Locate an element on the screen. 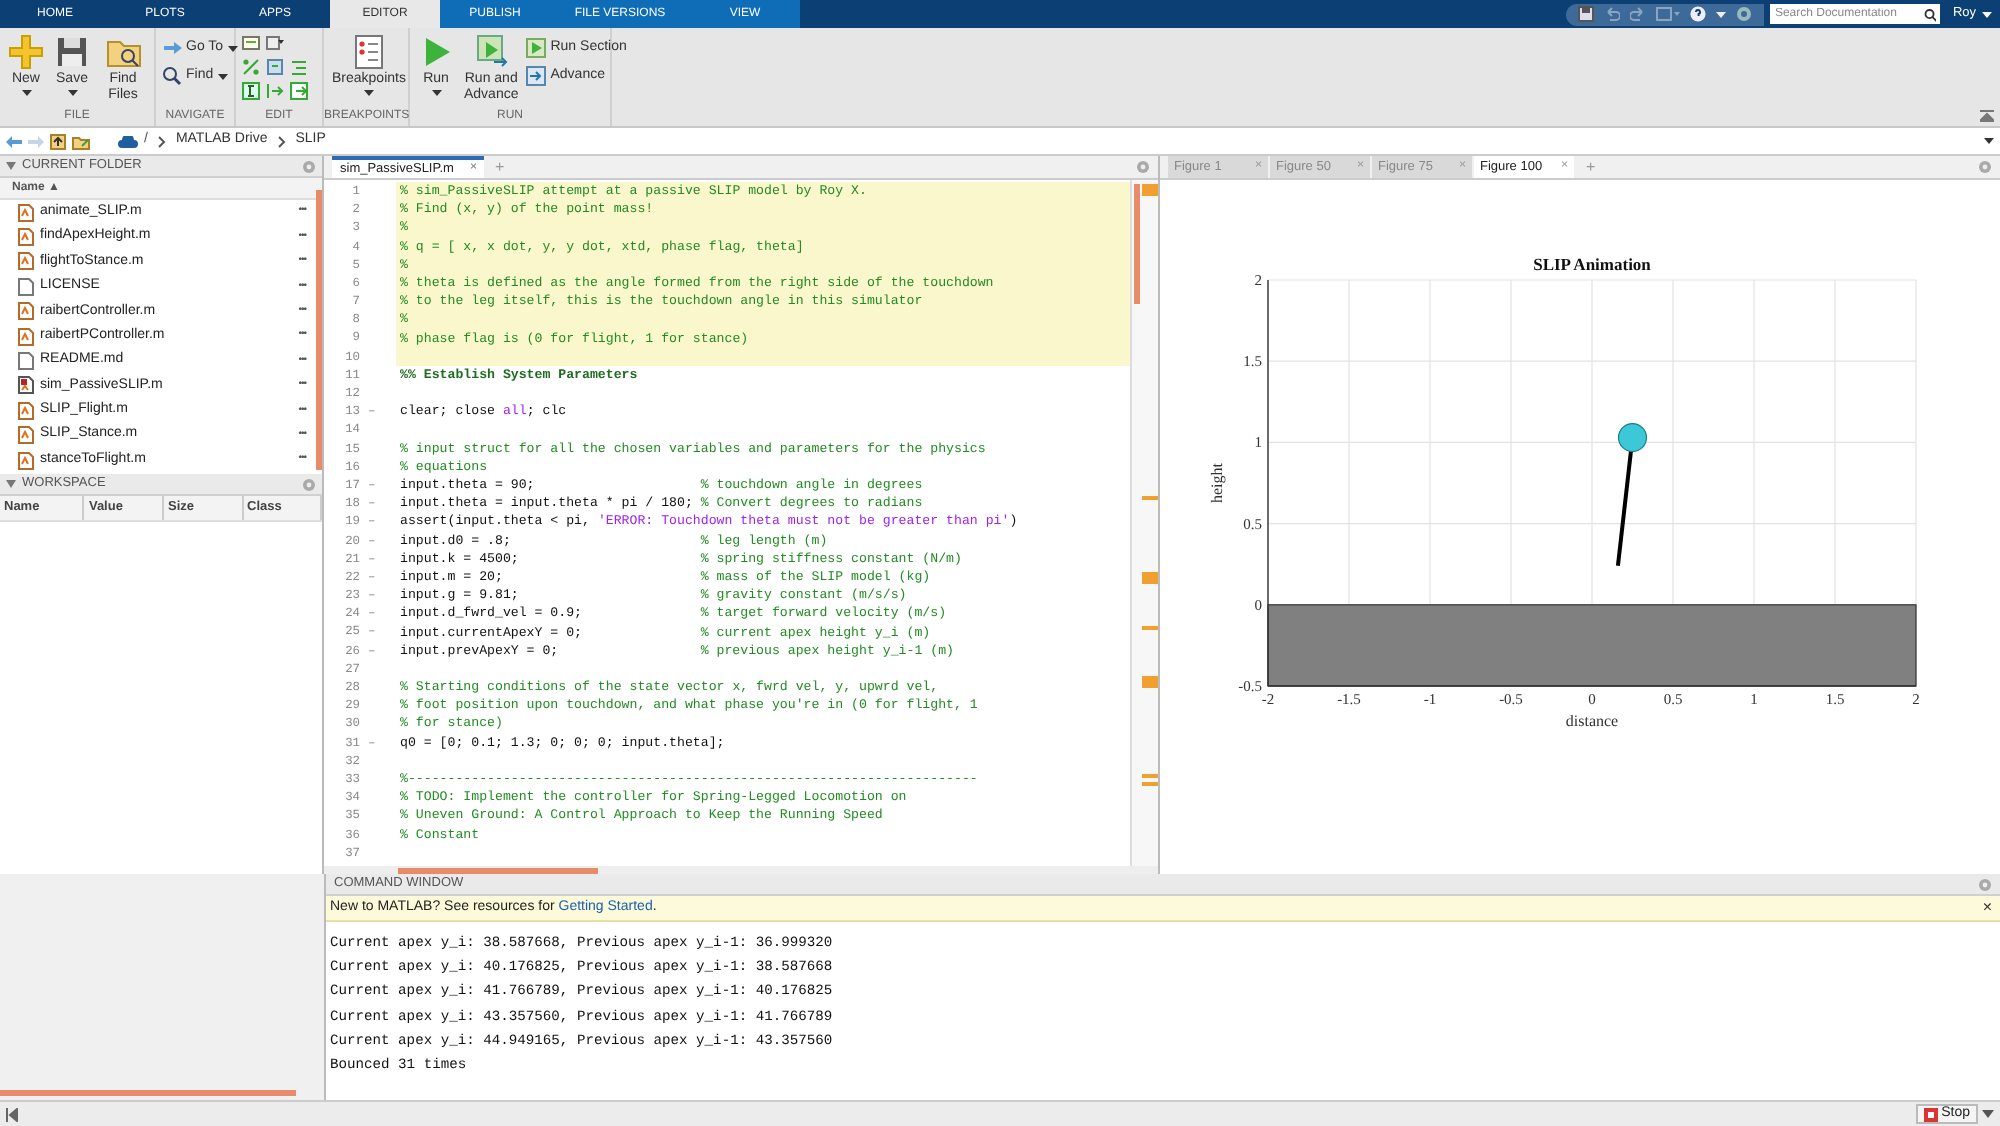 The width and height of the screenshot is (2000, 1126). arrow-icon is located at coordinates (172, 48).